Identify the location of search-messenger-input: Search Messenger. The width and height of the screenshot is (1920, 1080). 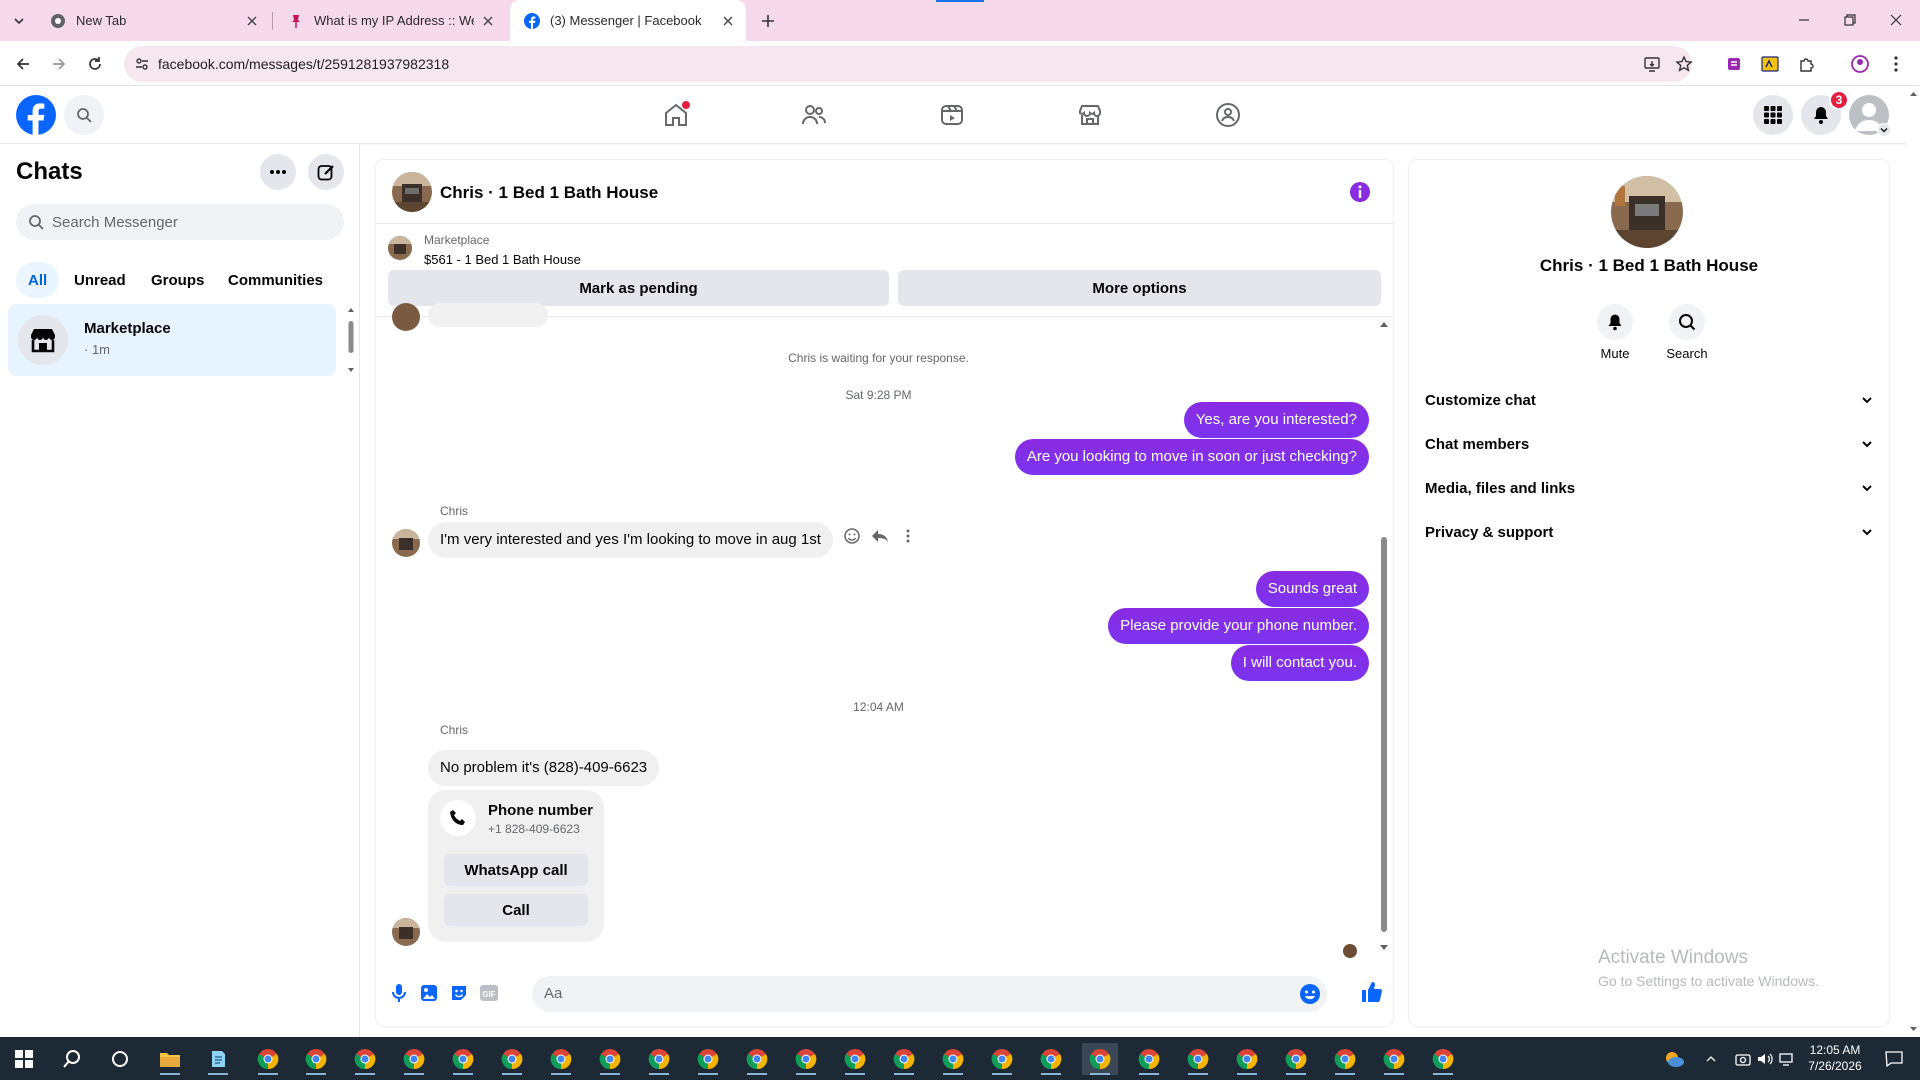
(180, 222).